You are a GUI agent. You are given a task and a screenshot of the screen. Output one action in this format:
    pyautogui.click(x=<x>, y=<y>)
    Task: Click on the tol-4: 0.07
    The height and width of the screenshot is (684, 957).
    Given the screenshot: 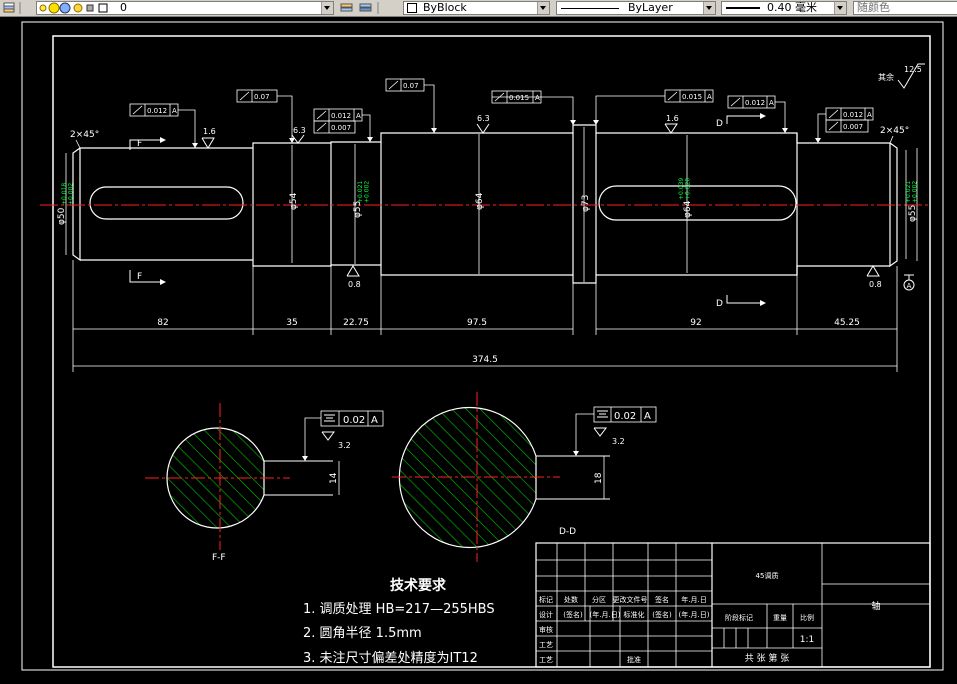 What is the action you would take?
    pyautogui.click(x=411, y=86)
    